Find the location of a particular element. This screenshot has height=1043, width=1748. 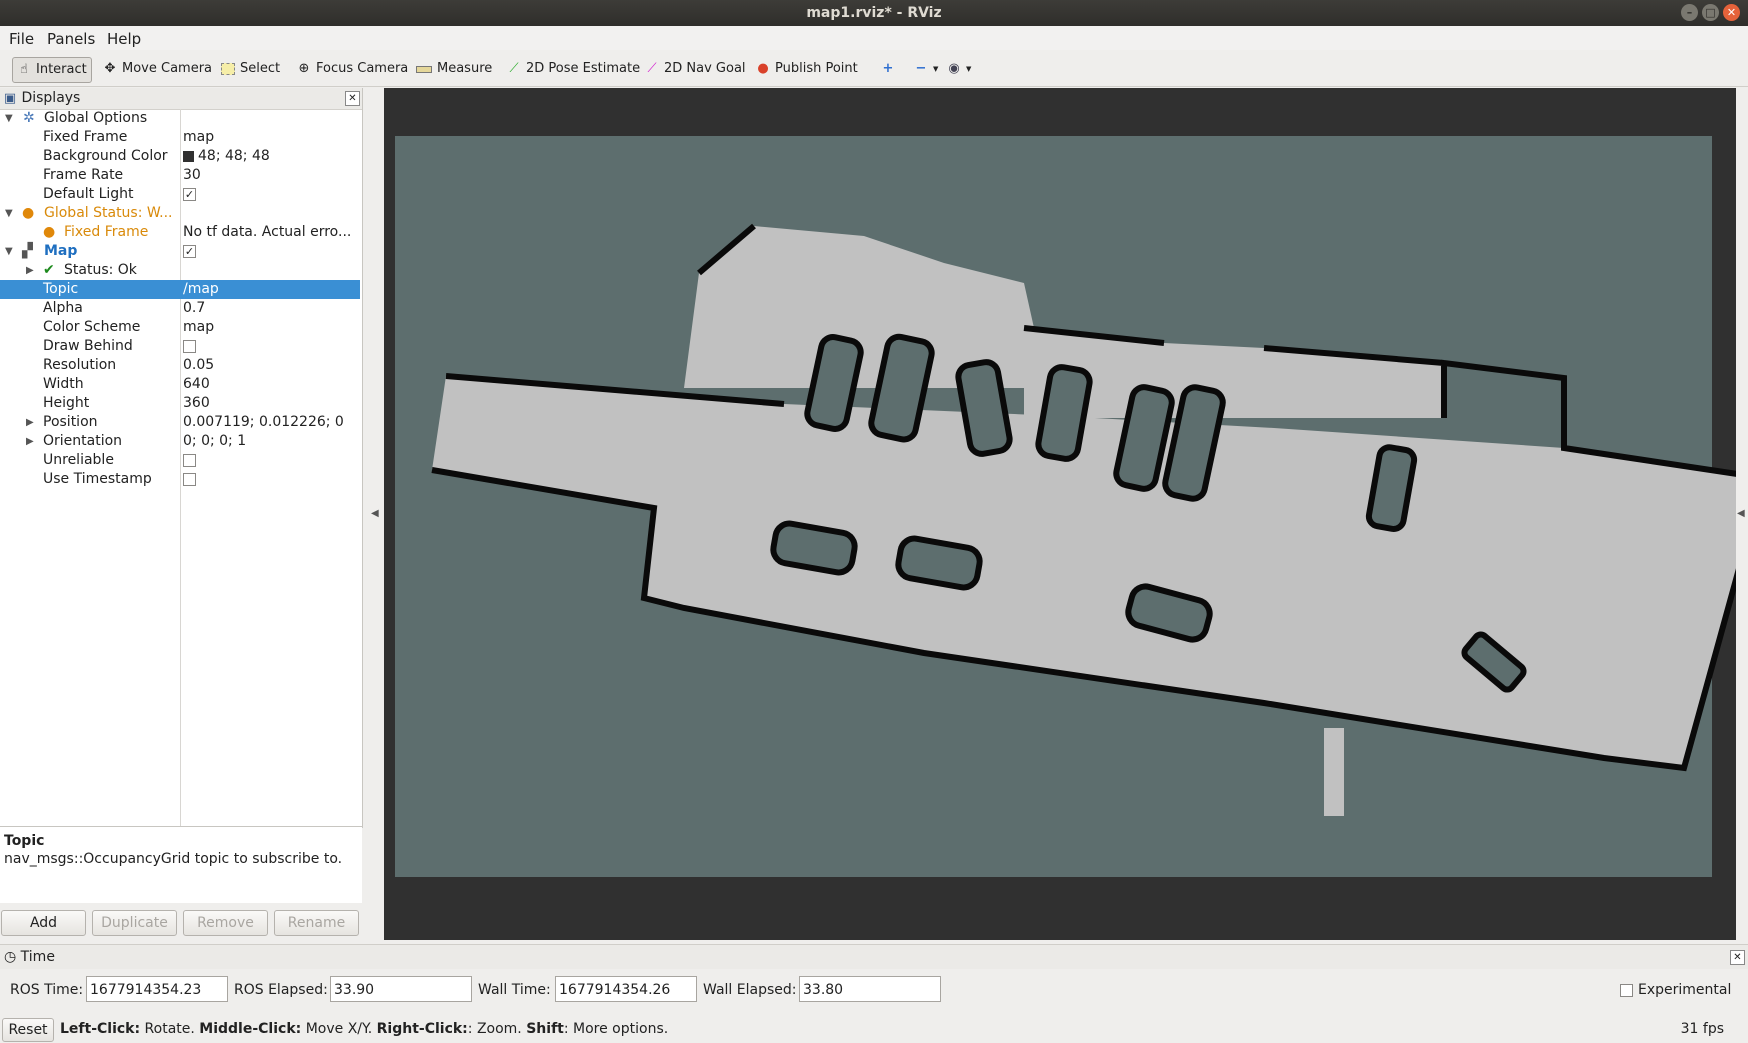

warning-icon: ● is located at coordinates (28, 213).